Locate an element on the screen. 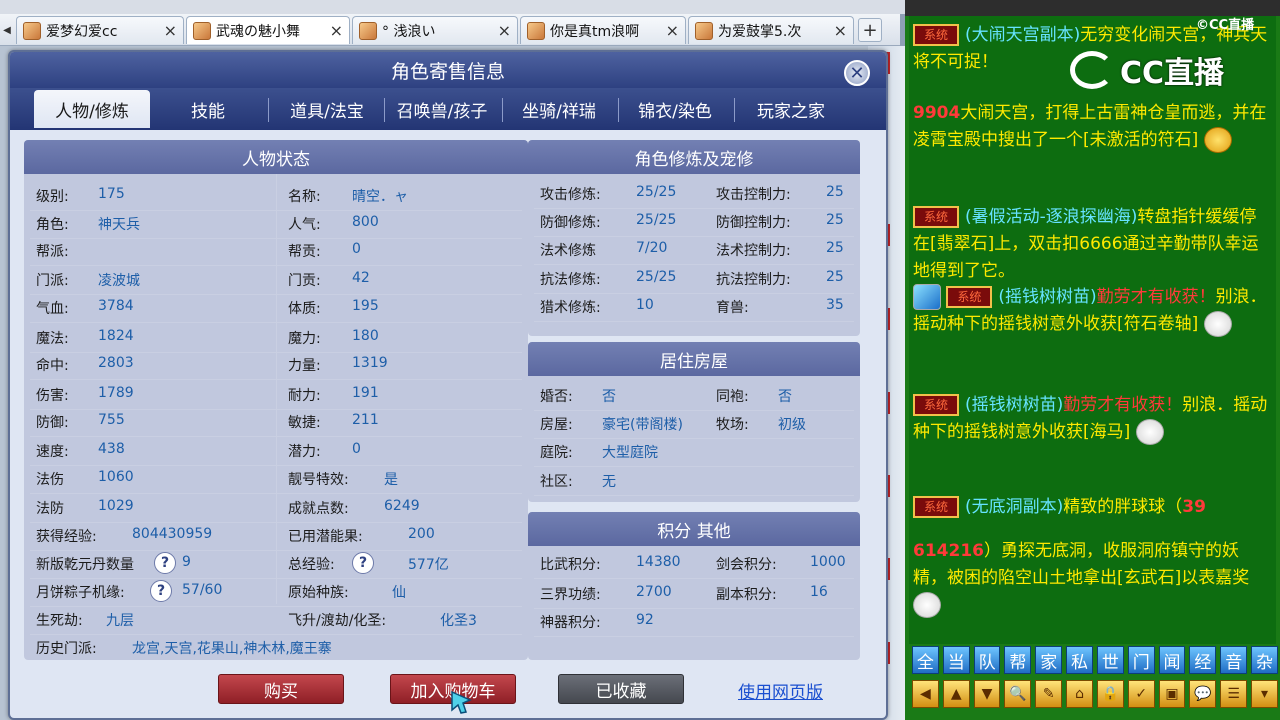 The image size is (1280, 720). chat-channel-button: 队 is located at coordinates (987, 660).